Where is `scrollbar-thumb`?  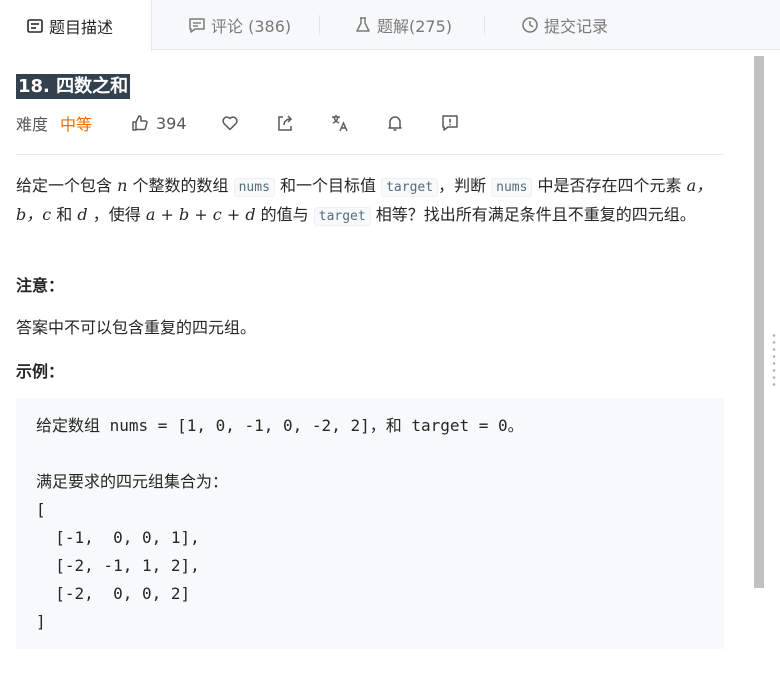 scrollbar-thumb is located at coordinates (759, 322).